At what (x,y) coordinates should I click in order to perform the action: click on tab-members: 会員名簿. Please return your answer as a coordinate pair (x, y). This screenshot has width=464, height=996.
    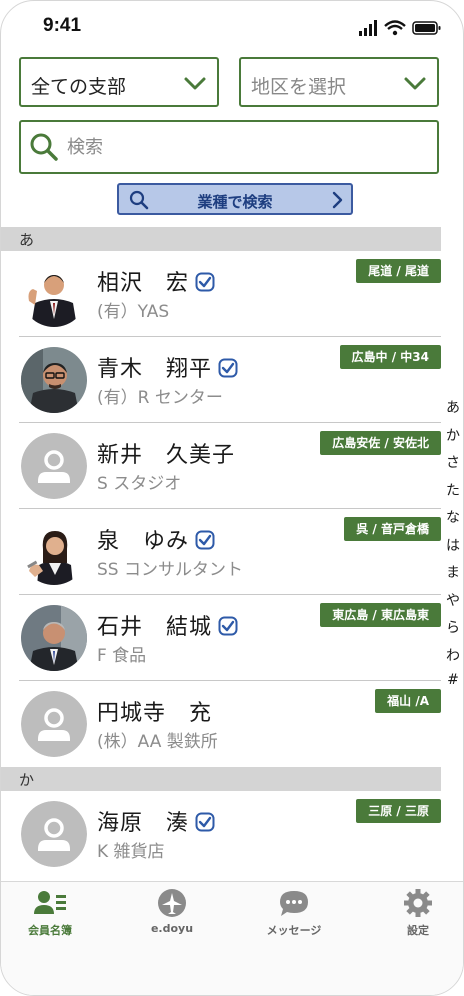
    Looking at the image, I should click on (50, 918).